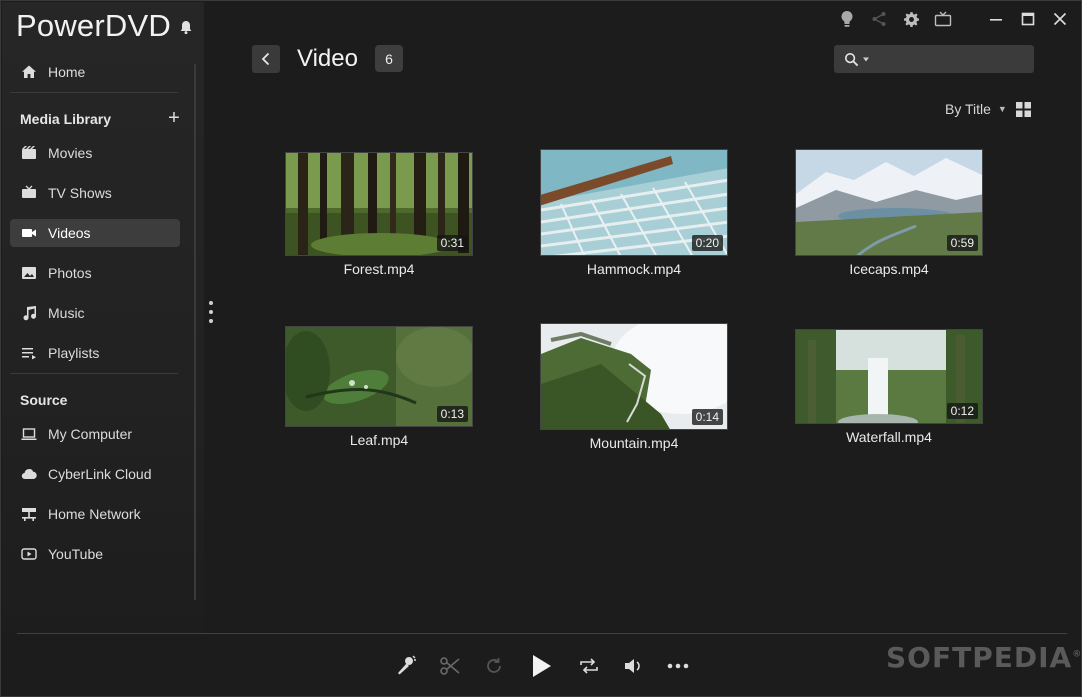 This screenshot has width=1082, height=697. What do you see at coordinates (95, 233) in the screenshot?
I see `sidebar-item-videos: Videos` at bounding box center [95, 233].